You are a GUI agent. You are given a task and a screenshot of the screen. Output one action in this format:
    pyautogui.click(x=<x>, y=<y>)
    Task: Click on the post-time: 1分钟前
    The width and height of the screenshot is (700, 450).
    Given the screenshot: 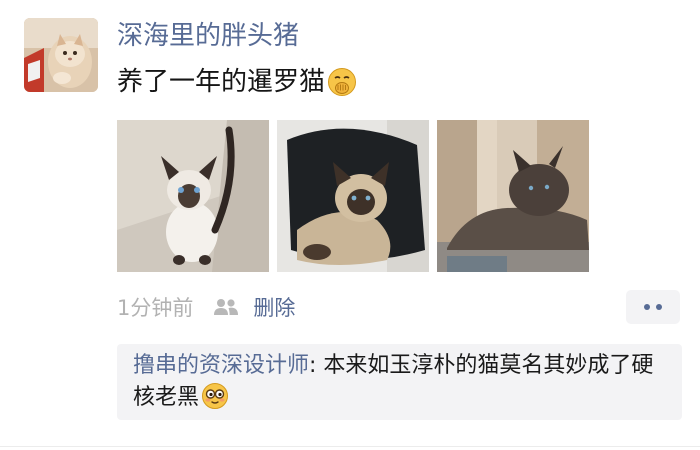 What is the action you would take?
    pyautogui.click(x=155, y=308)
    